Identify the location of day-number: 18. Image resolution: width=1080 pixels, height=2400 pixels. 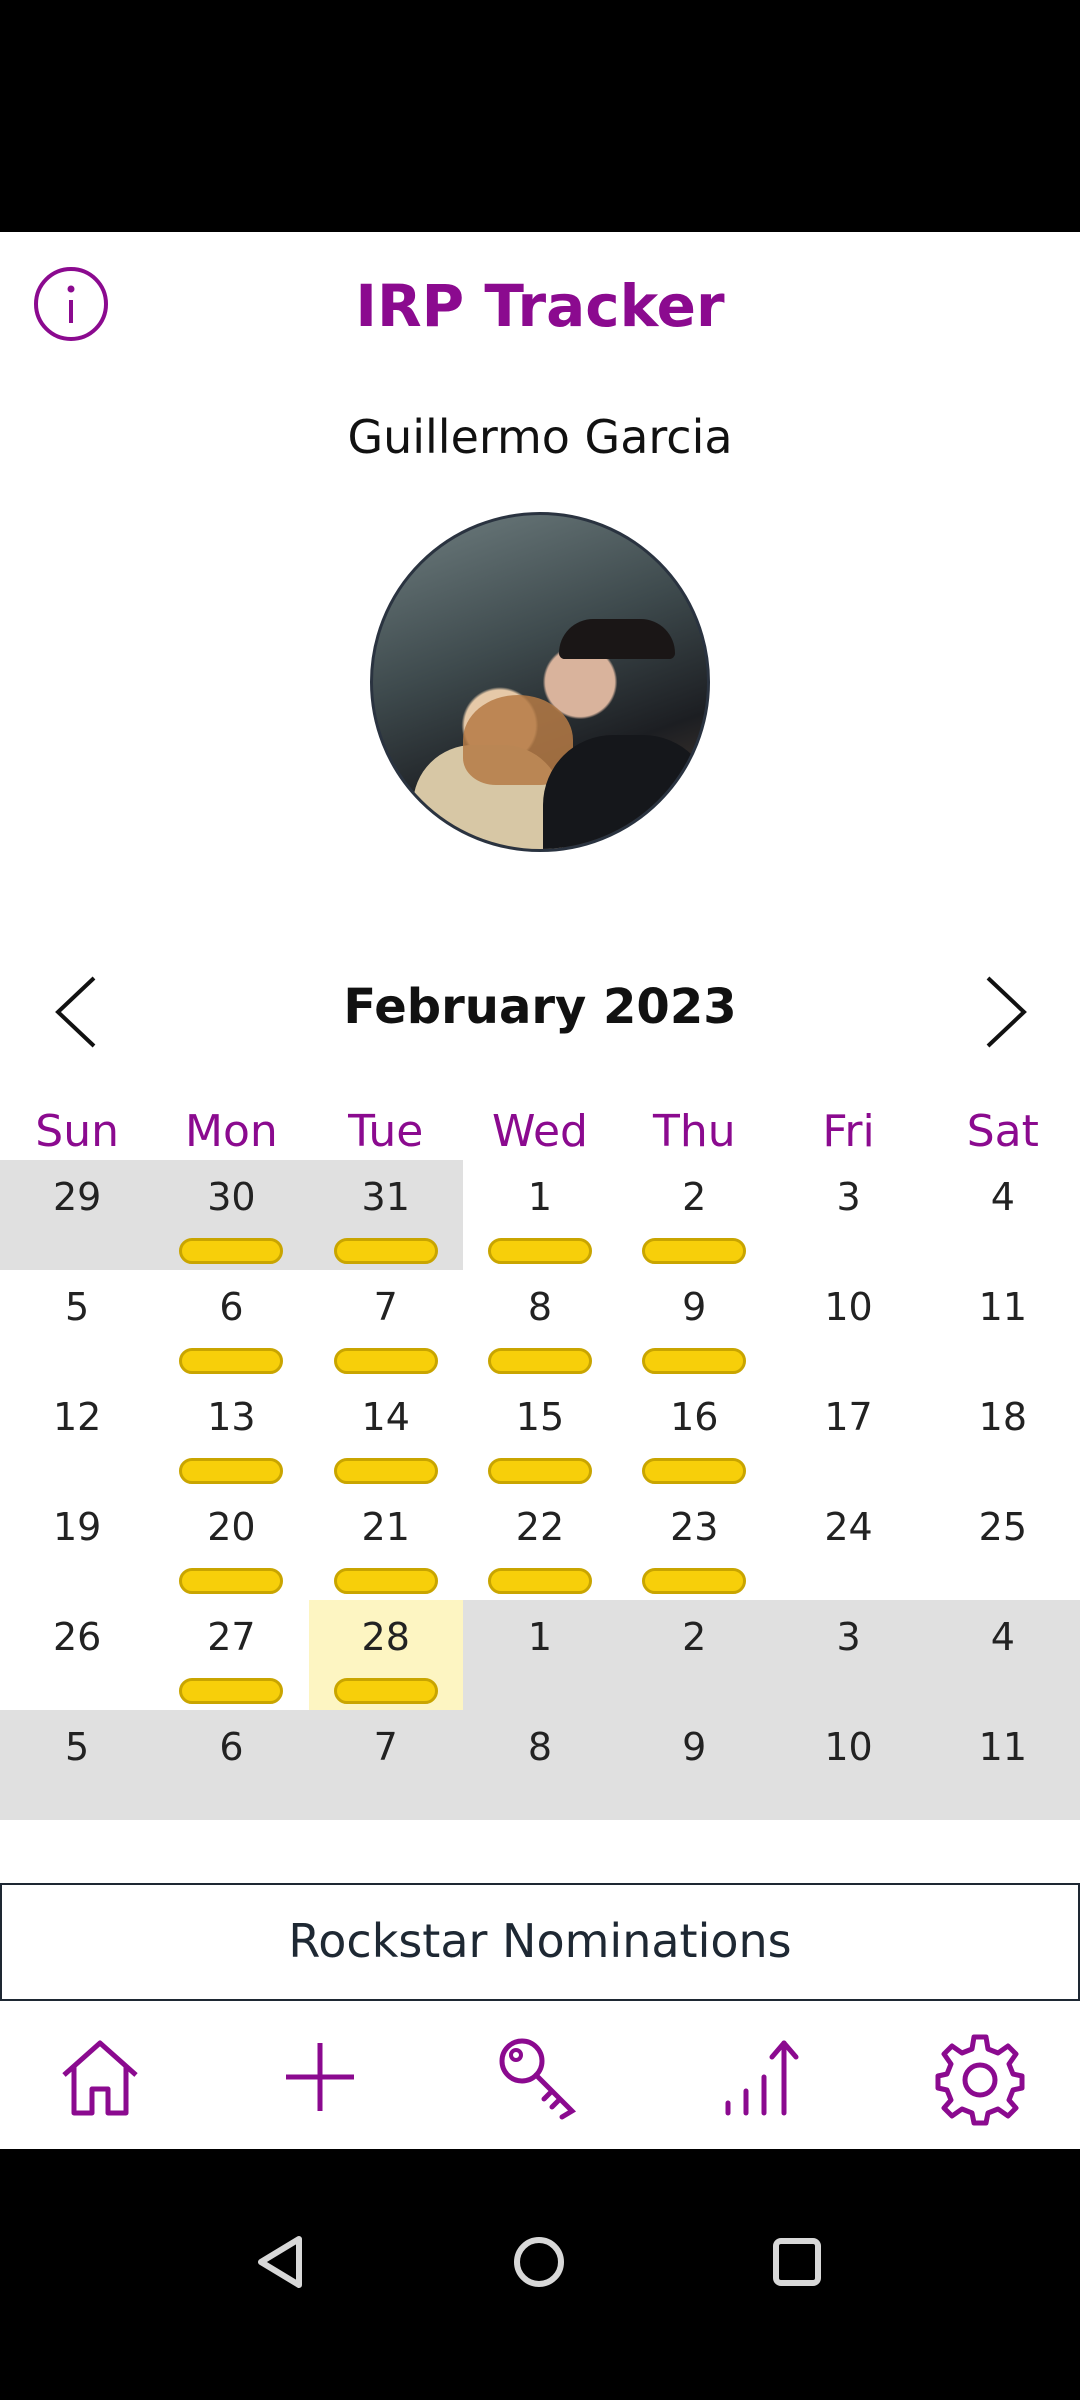
(1002, 1417).